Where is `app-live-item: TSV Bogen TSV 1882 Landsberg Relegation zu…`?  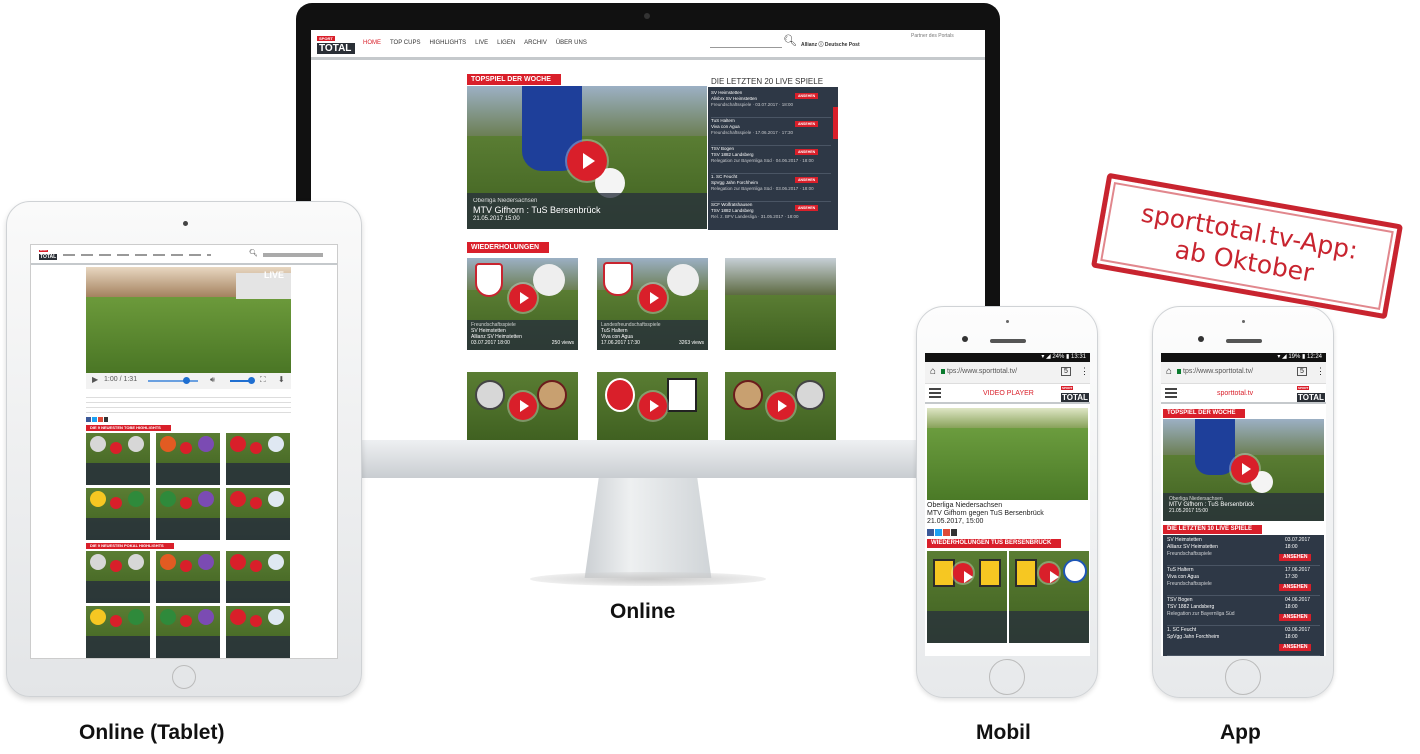
app-live-item: TSV Bogen TSV 1882 Landsberg Relegation zu… is located at coordinates (1243, 611).